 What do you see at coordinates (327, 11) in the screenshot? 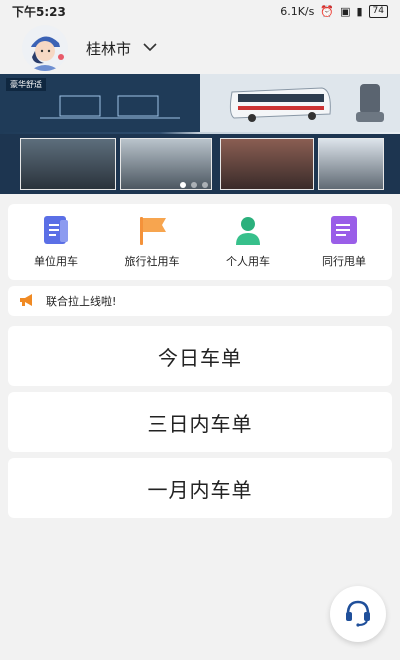
I see `alarm-icon: ⏰` at bounding box center [327, 11].